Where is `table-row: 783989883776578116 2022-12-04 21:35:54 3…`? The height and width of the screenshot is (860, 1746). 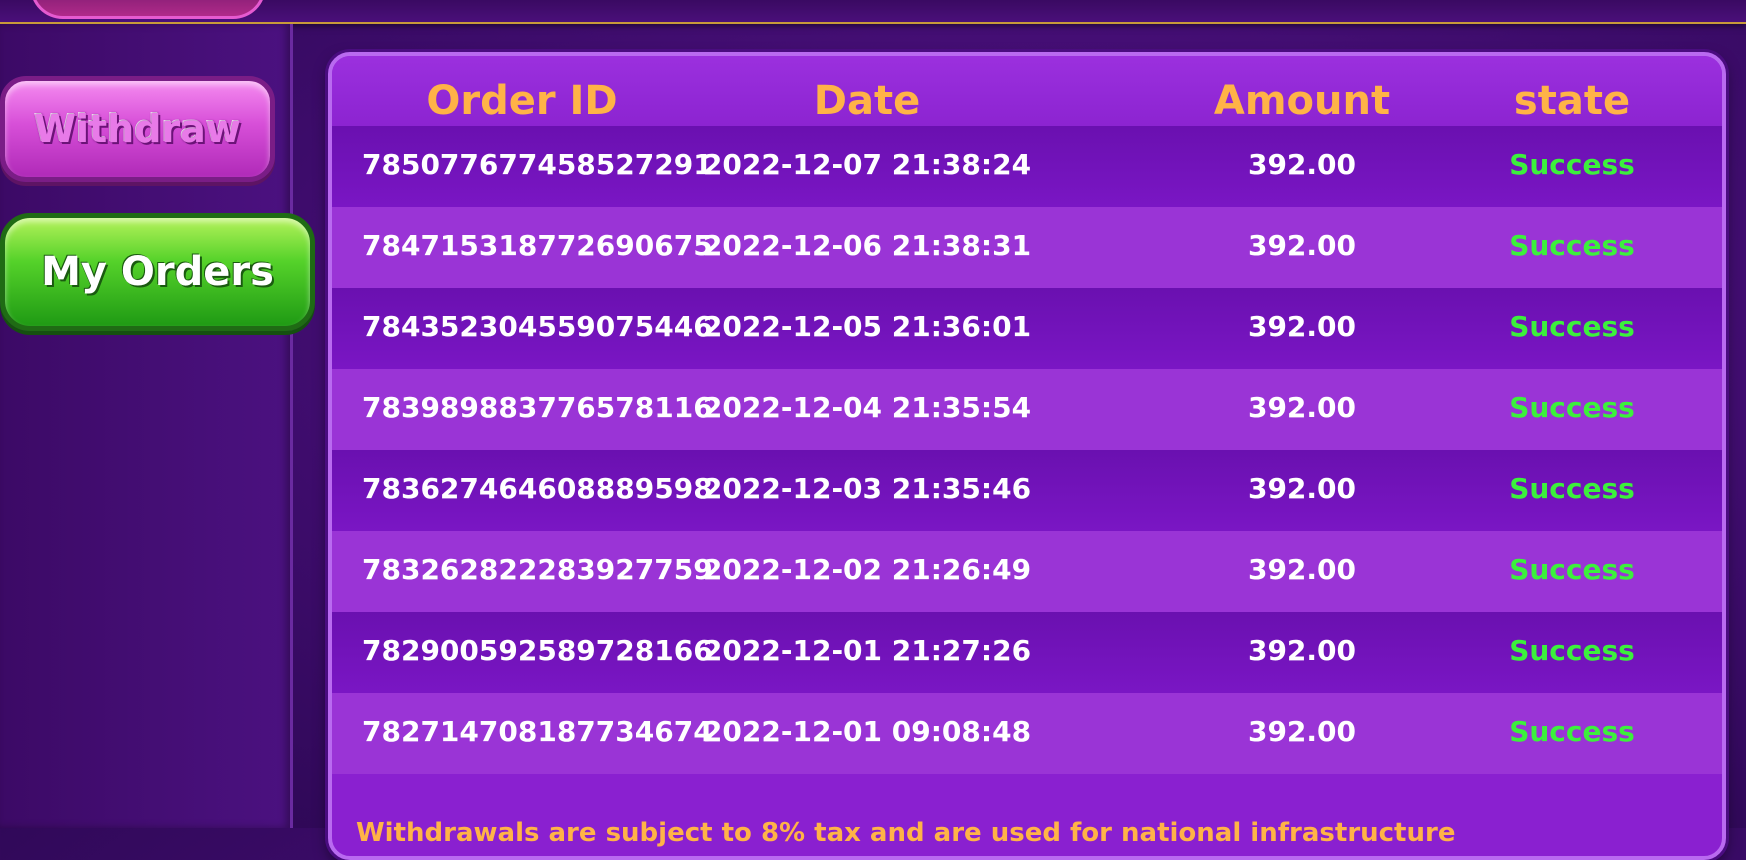 table-row: 783989883776578116 2022-12-04 21:35:54 3… is located at coordinates (1027, 409).